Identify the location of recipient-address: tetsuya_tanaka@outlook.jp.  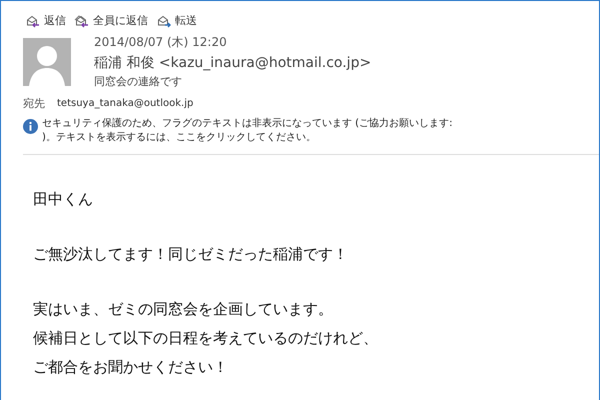
(125, 103).